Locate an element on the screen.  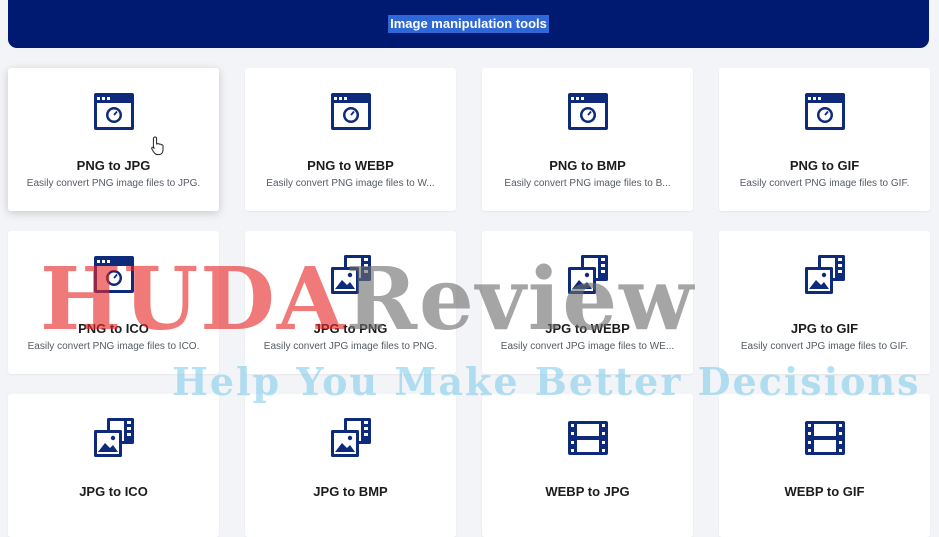
tool-title: JPG to BMP is located at coordinates (350, 491).